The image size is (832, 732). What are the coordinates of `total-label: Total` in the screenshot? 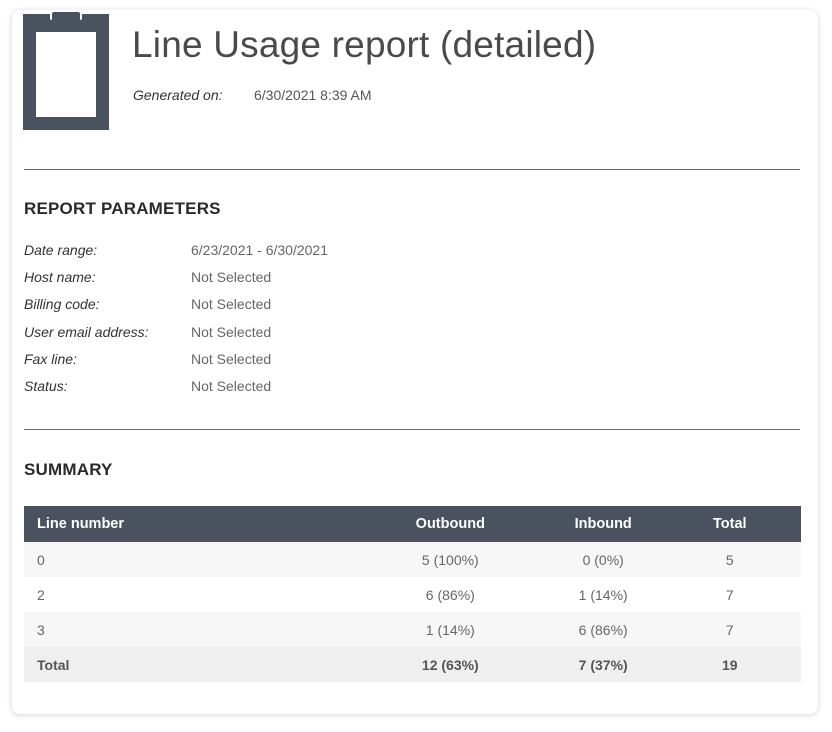 It's located at (53, 664).